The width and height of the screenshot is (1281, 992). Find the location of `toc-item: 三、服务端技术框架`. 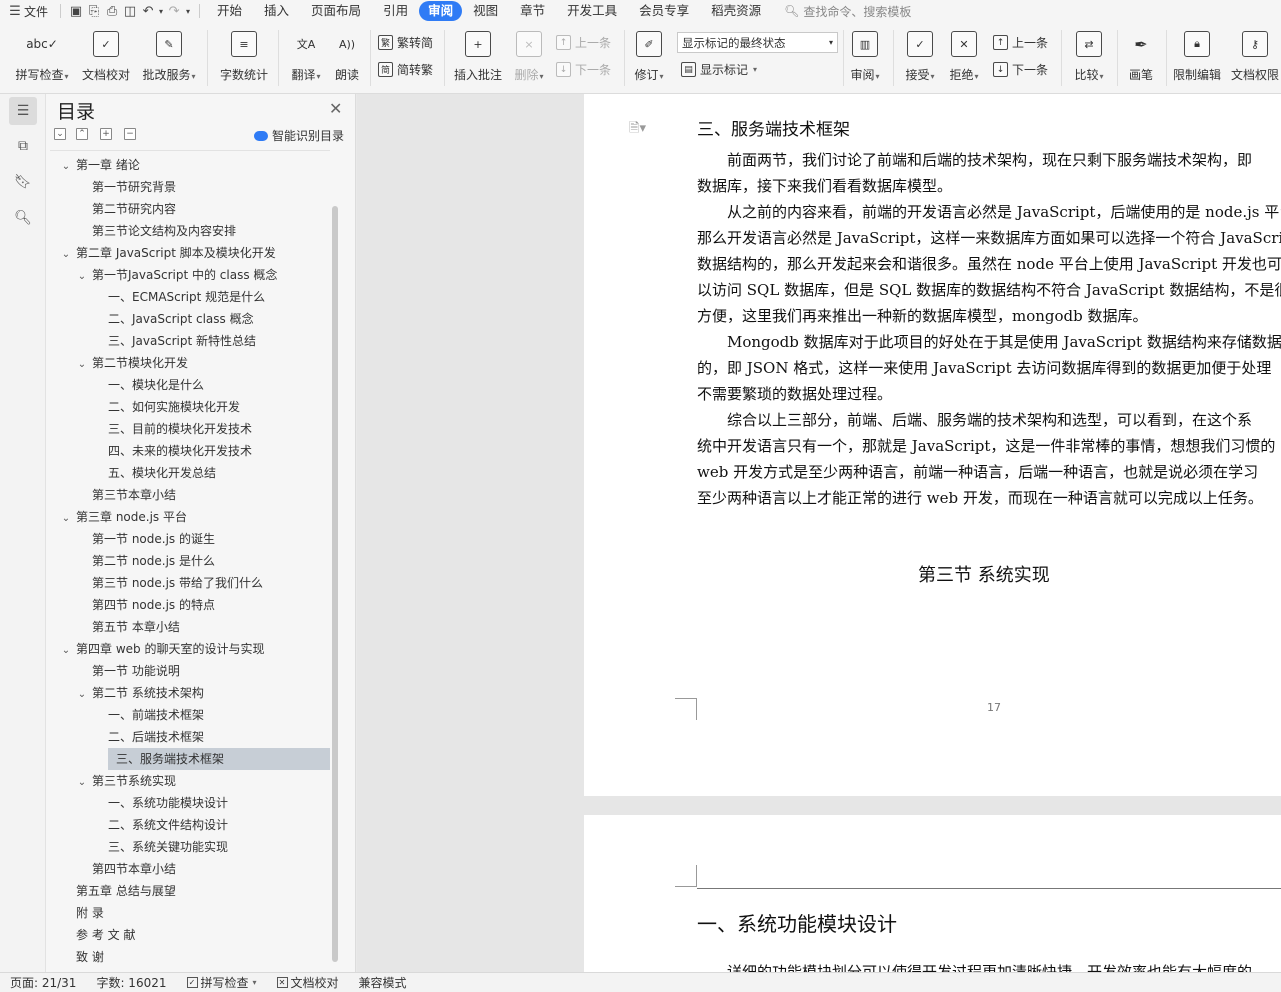

toc-item: 三、服务端技术框架 is located at coordinates (219, 759).